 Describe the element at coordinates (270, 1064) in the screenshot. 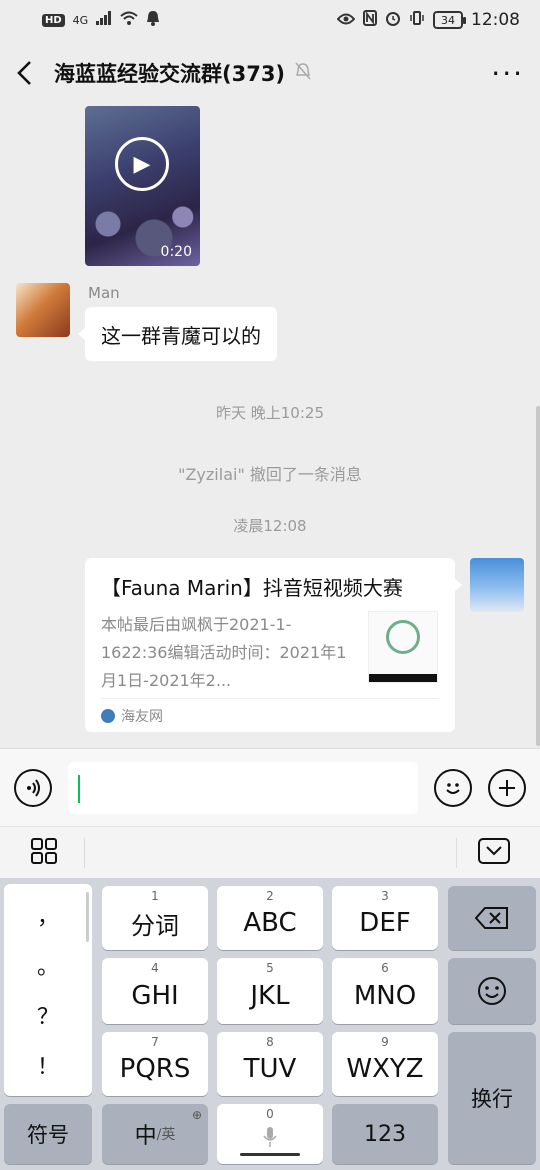

I see `key-8: 8 TUV` at that location.